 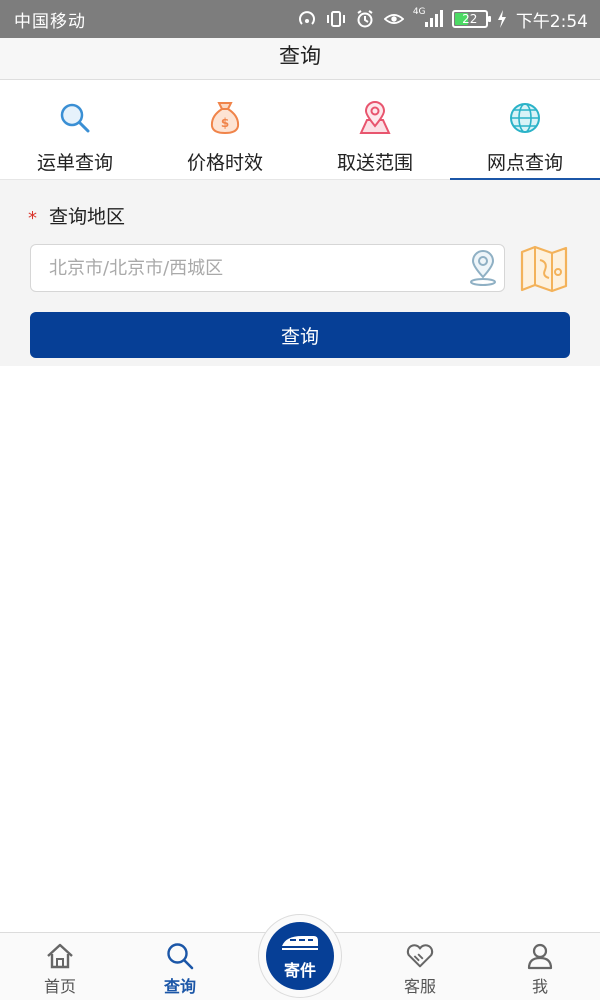 I want to click on eye-icon, so click(x=393, y=19).